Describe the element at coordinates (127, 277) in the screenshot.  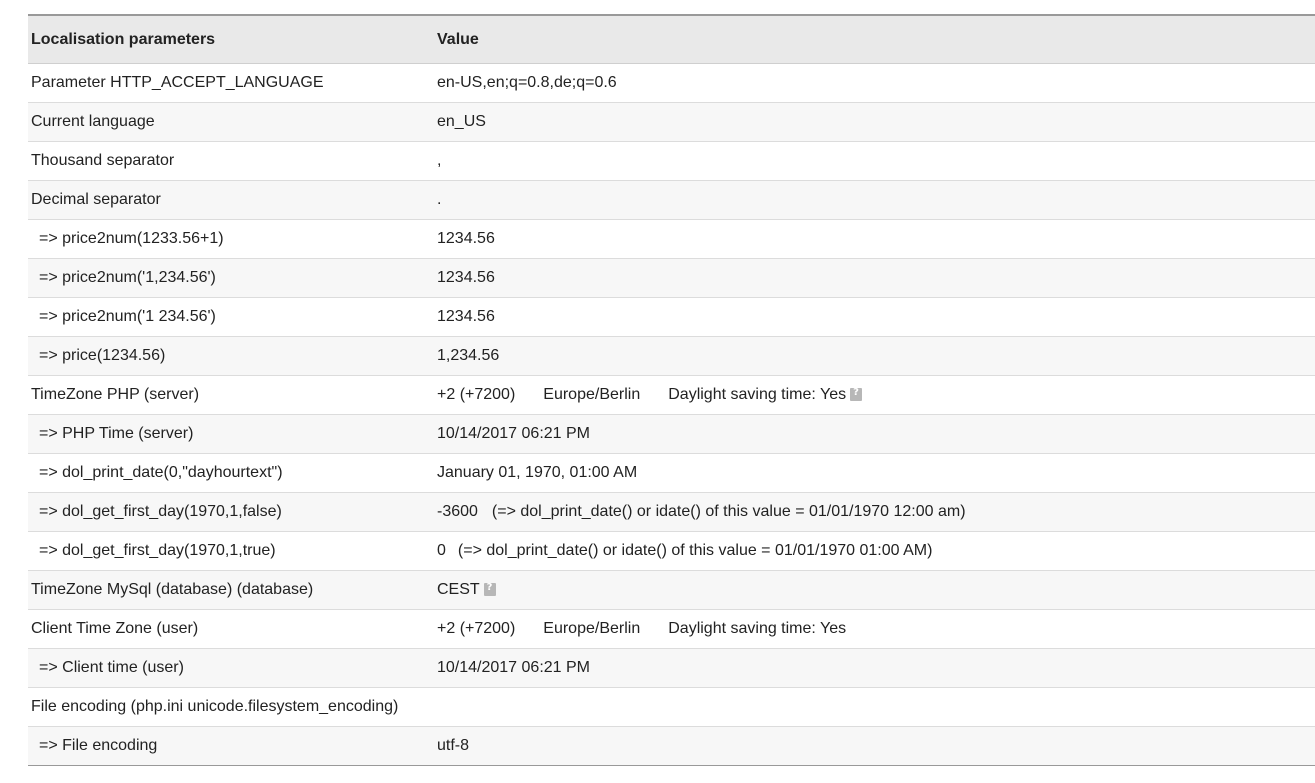
I see `row-label: => price2num('1,234.56')` at that location.